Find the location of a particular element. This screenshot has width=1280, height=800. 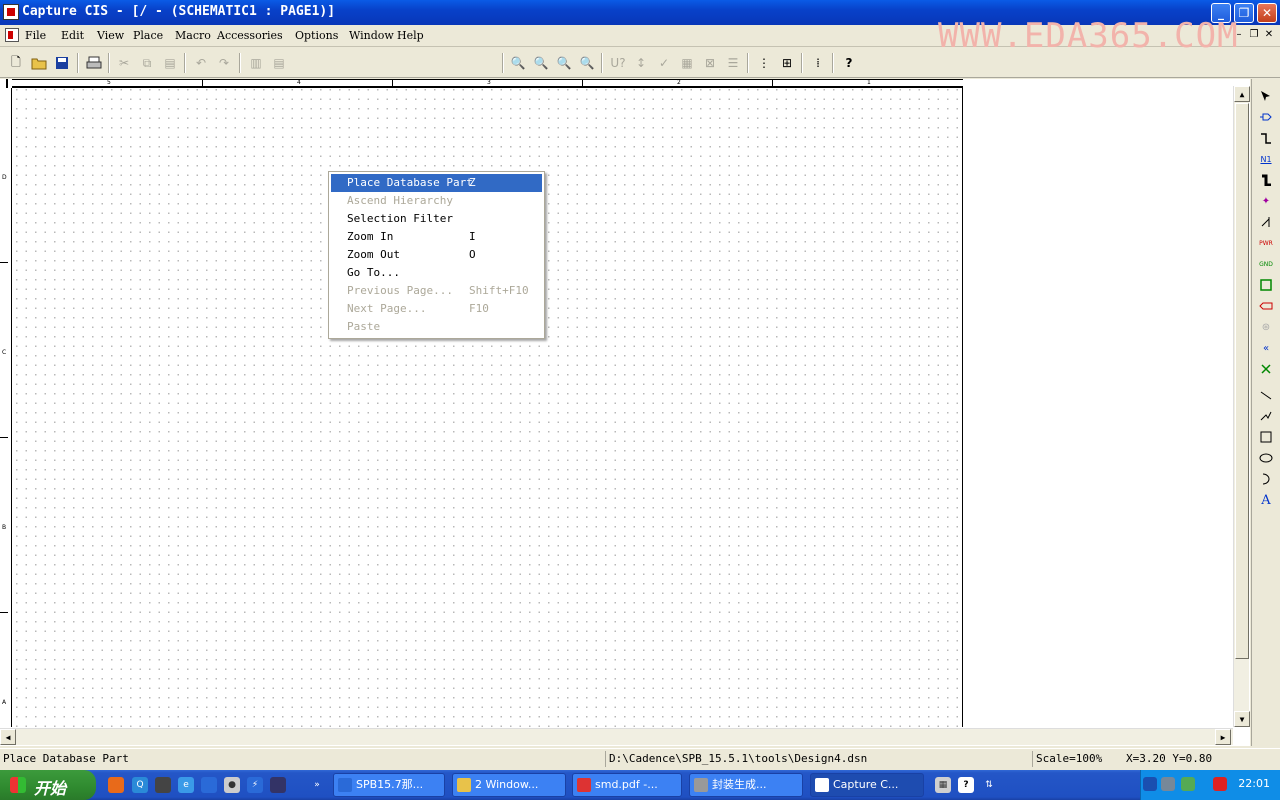

open-icon is located at coordinates (39, 63).